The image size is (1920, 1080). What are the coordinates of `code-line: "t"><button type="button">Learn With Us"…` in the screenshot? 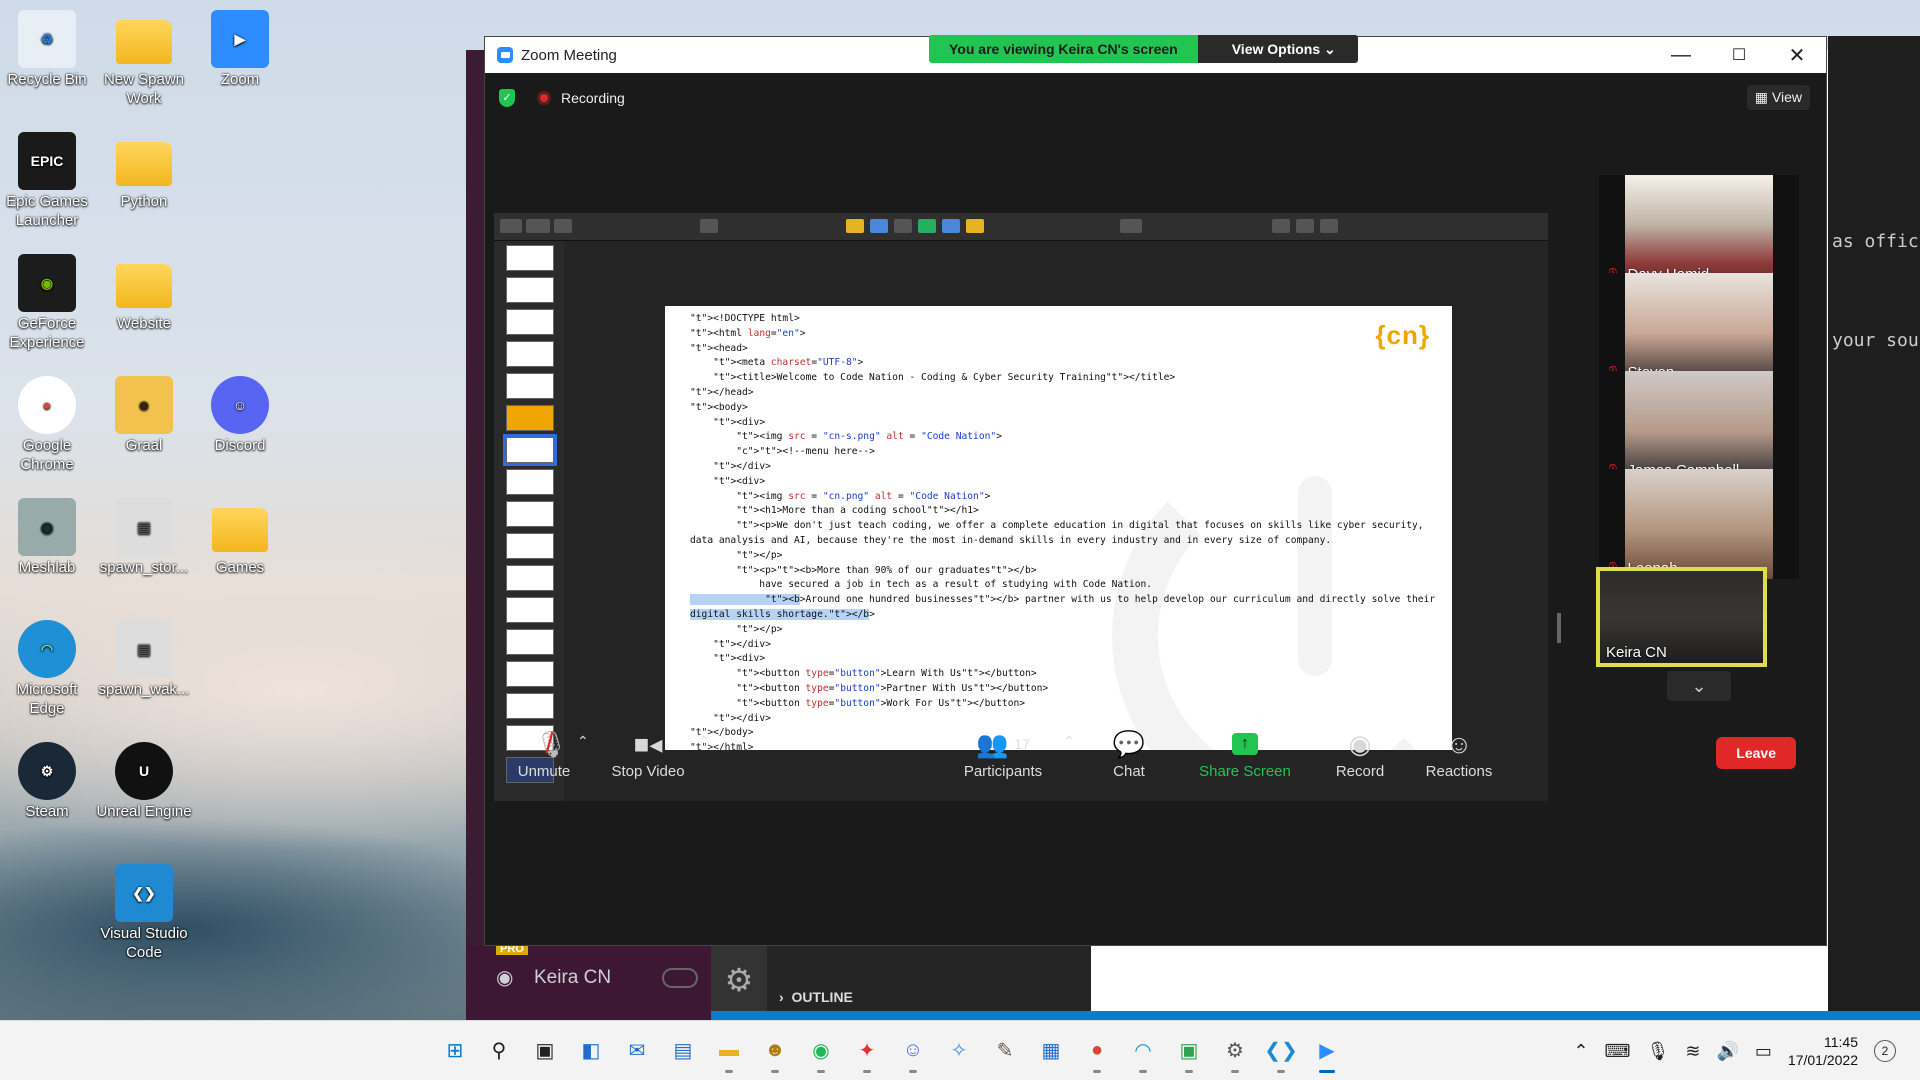 It's located at (886, 674).